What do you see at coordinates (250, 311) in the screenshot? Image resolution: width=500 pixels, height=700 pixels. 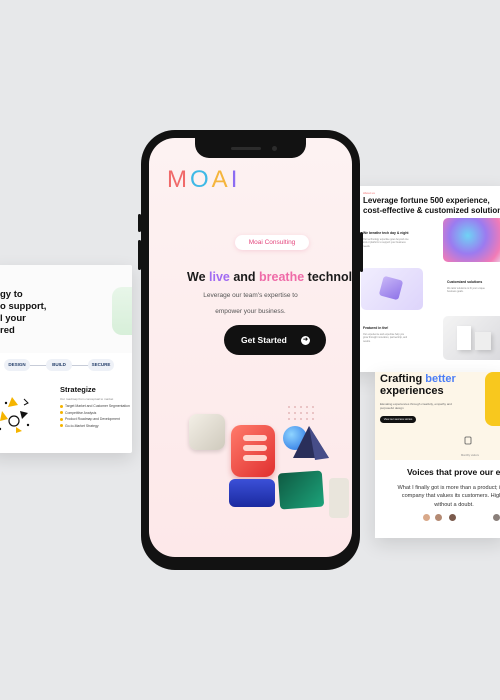 I see `hero-subtitle-line2: empower your business.` at bounding box center [250, 311].